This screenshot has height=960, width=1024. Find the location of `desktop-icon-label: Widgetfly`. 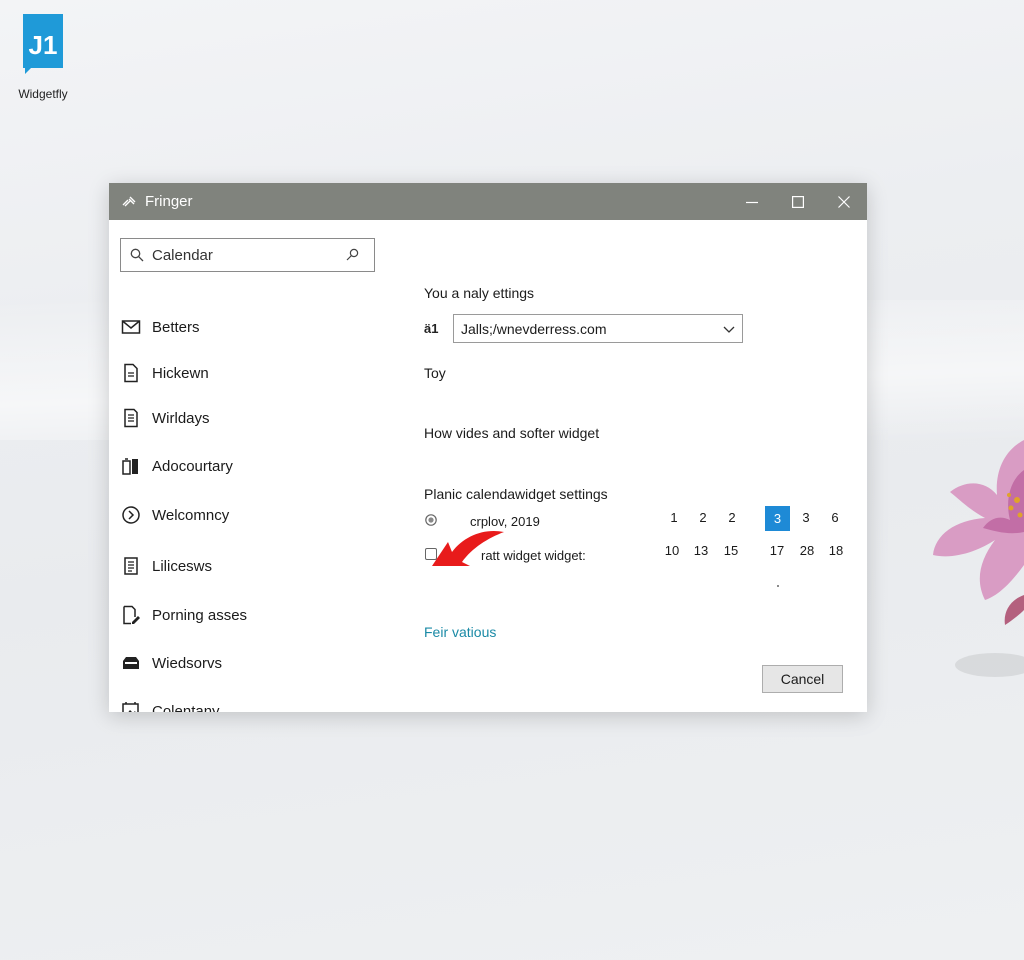

desktop-icon-label: Widgetfly is located at coordinates (43, 94).